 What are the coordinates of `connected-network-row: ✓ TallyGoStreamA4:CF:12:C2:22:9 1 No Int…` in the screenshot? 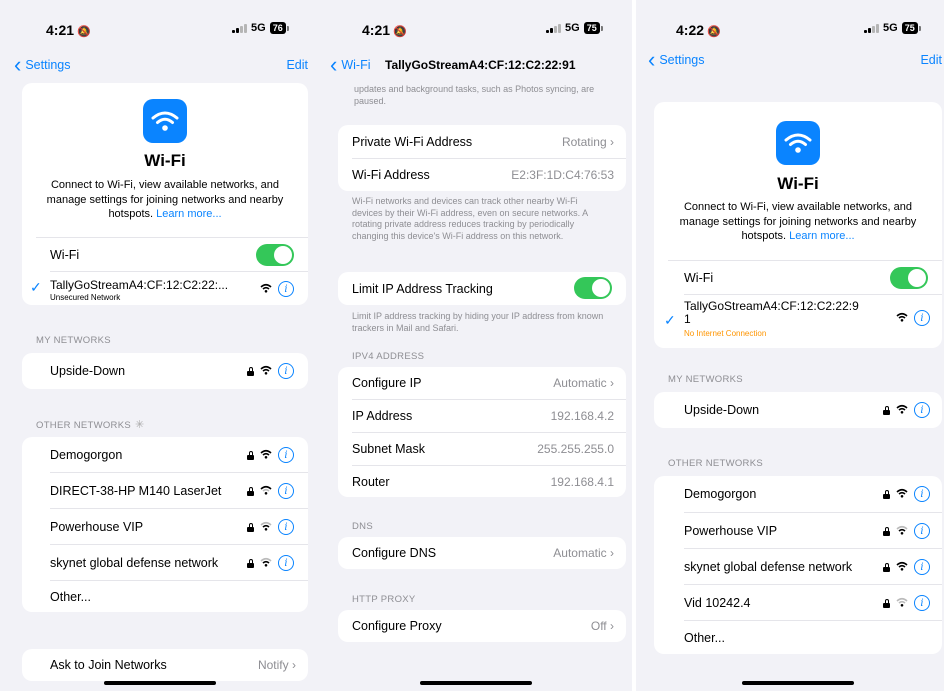 It's located at (798, 322).